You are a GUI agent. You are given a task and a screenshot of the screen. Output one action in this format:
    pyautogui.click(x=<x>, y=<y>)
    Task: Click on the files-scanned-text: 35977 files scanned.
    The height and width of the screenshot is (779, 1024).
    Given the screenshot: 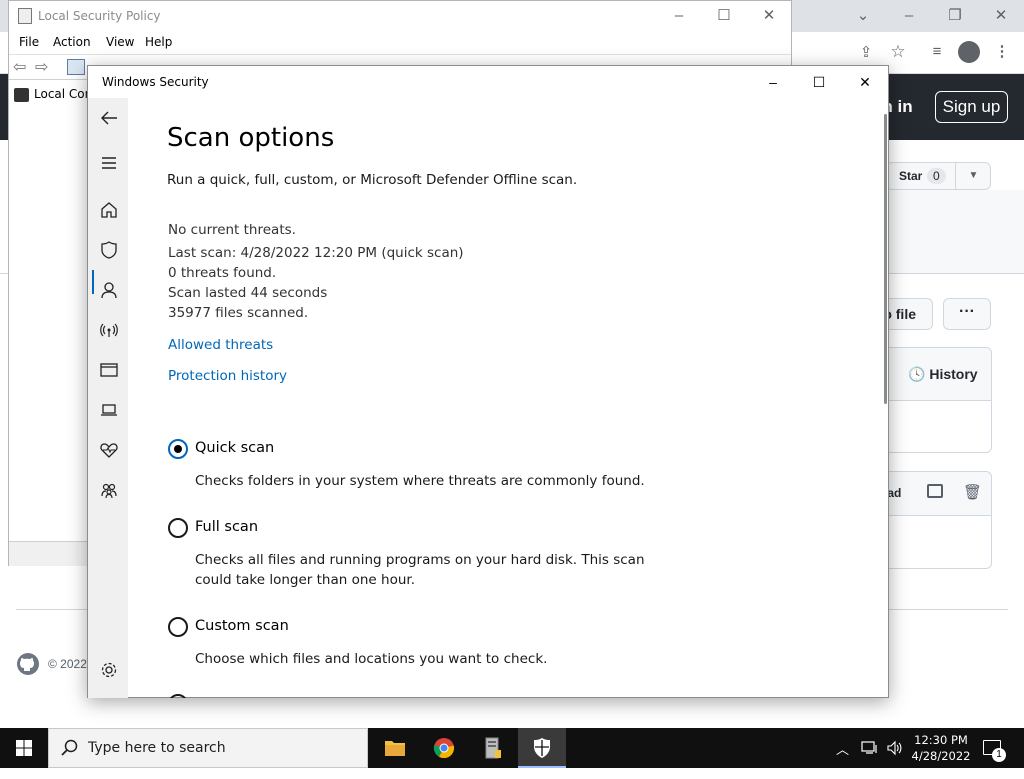 What is the action you would take?
    pyautogui.click(x=238, y=313)
    